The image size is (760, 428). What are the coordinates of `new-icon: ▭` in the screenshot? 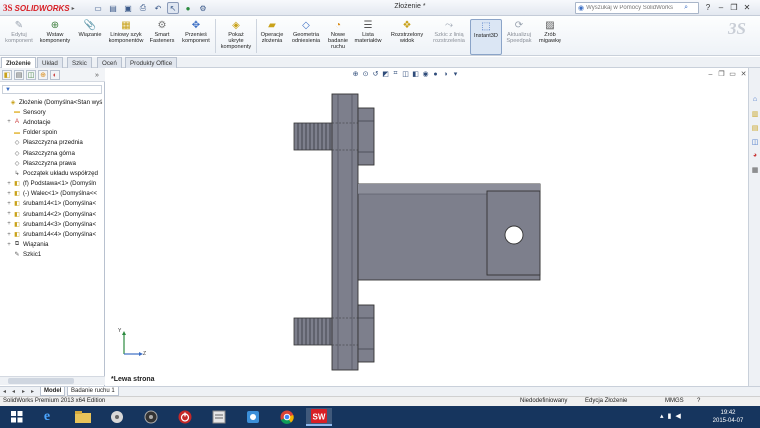 It's located at (98, 8).